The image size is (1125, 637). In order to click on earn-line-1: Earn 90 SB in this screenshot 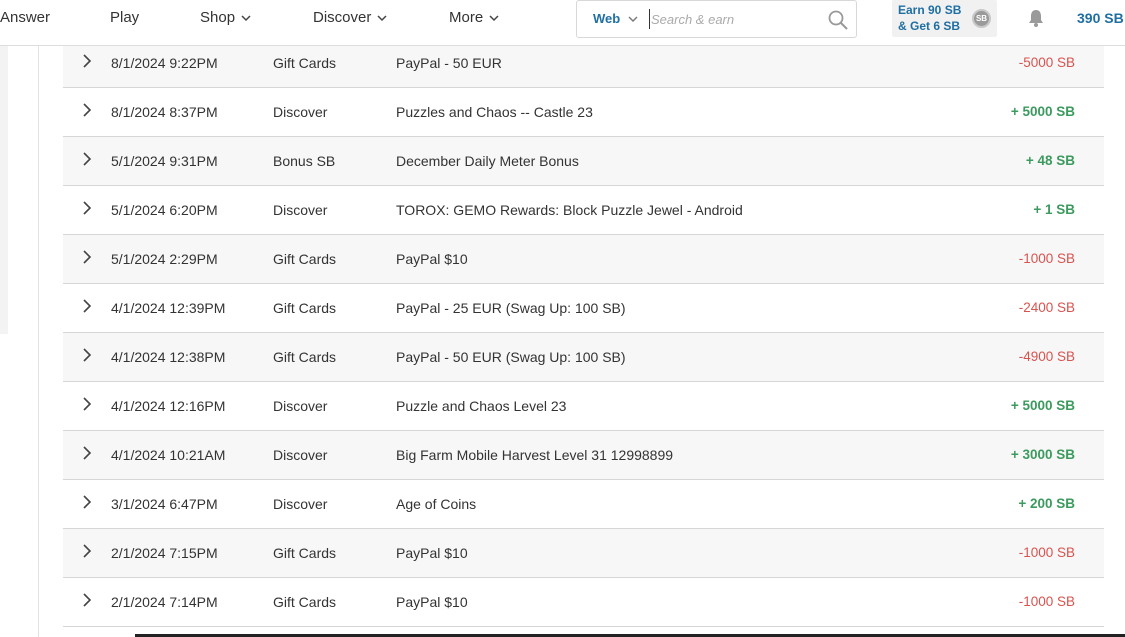, I will do `click(930, 10)`.